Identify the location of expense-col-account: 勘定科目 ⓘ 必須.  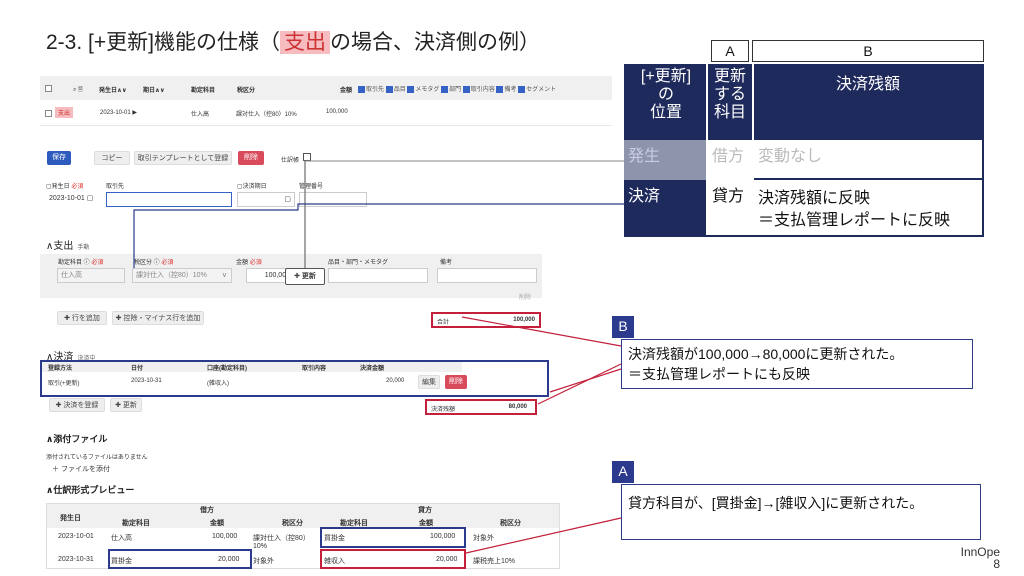
(81, 263).